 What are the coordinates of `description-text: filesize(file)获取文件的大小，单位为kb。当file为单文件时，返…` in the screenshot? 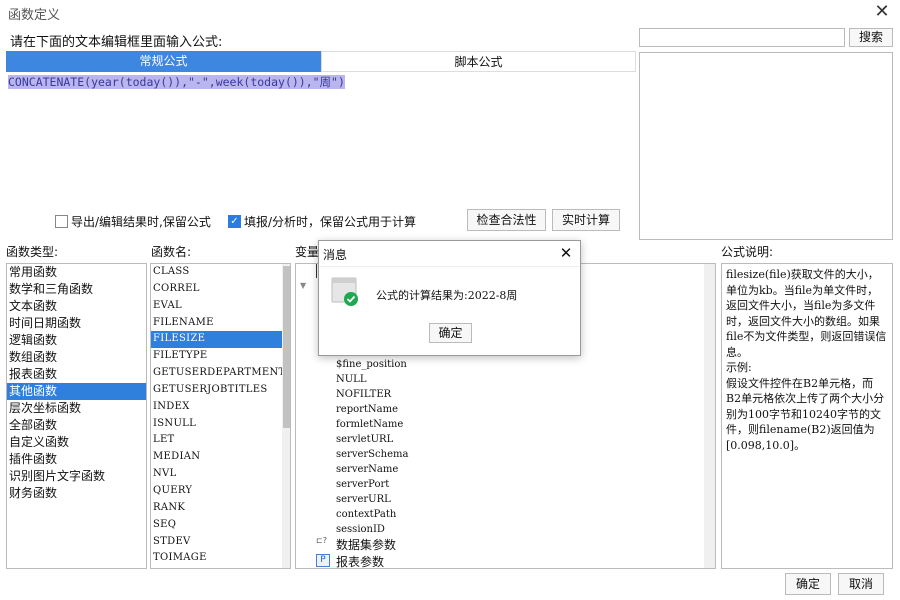 It's located at (806, 313).